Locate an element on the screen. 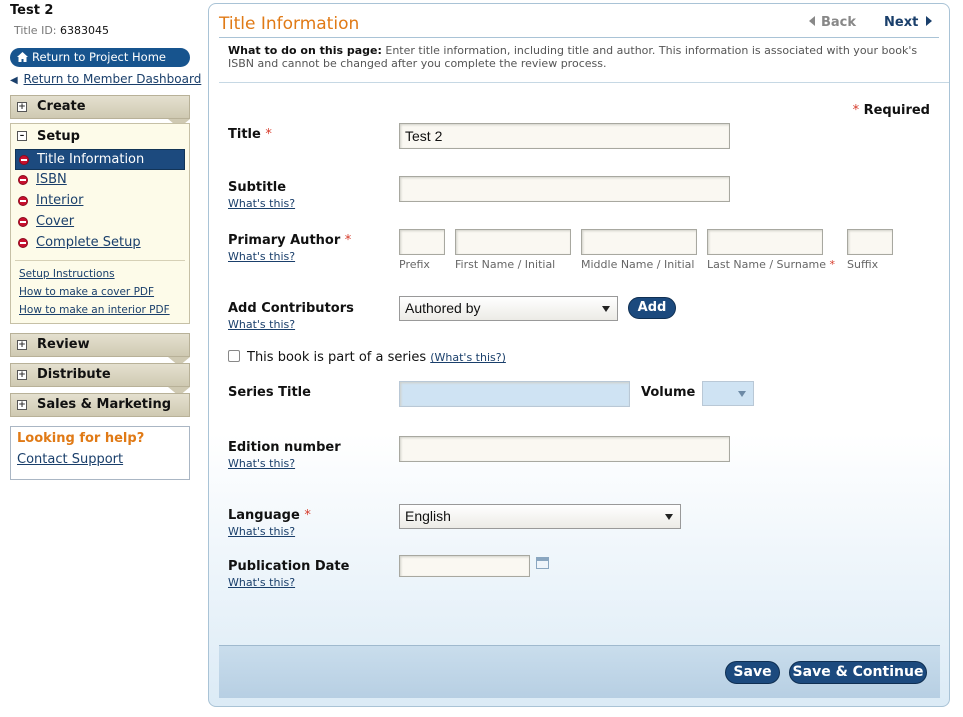 The image size is (963, 717). primary-author-label: Primary Author * is located at coordinates (289, 240).